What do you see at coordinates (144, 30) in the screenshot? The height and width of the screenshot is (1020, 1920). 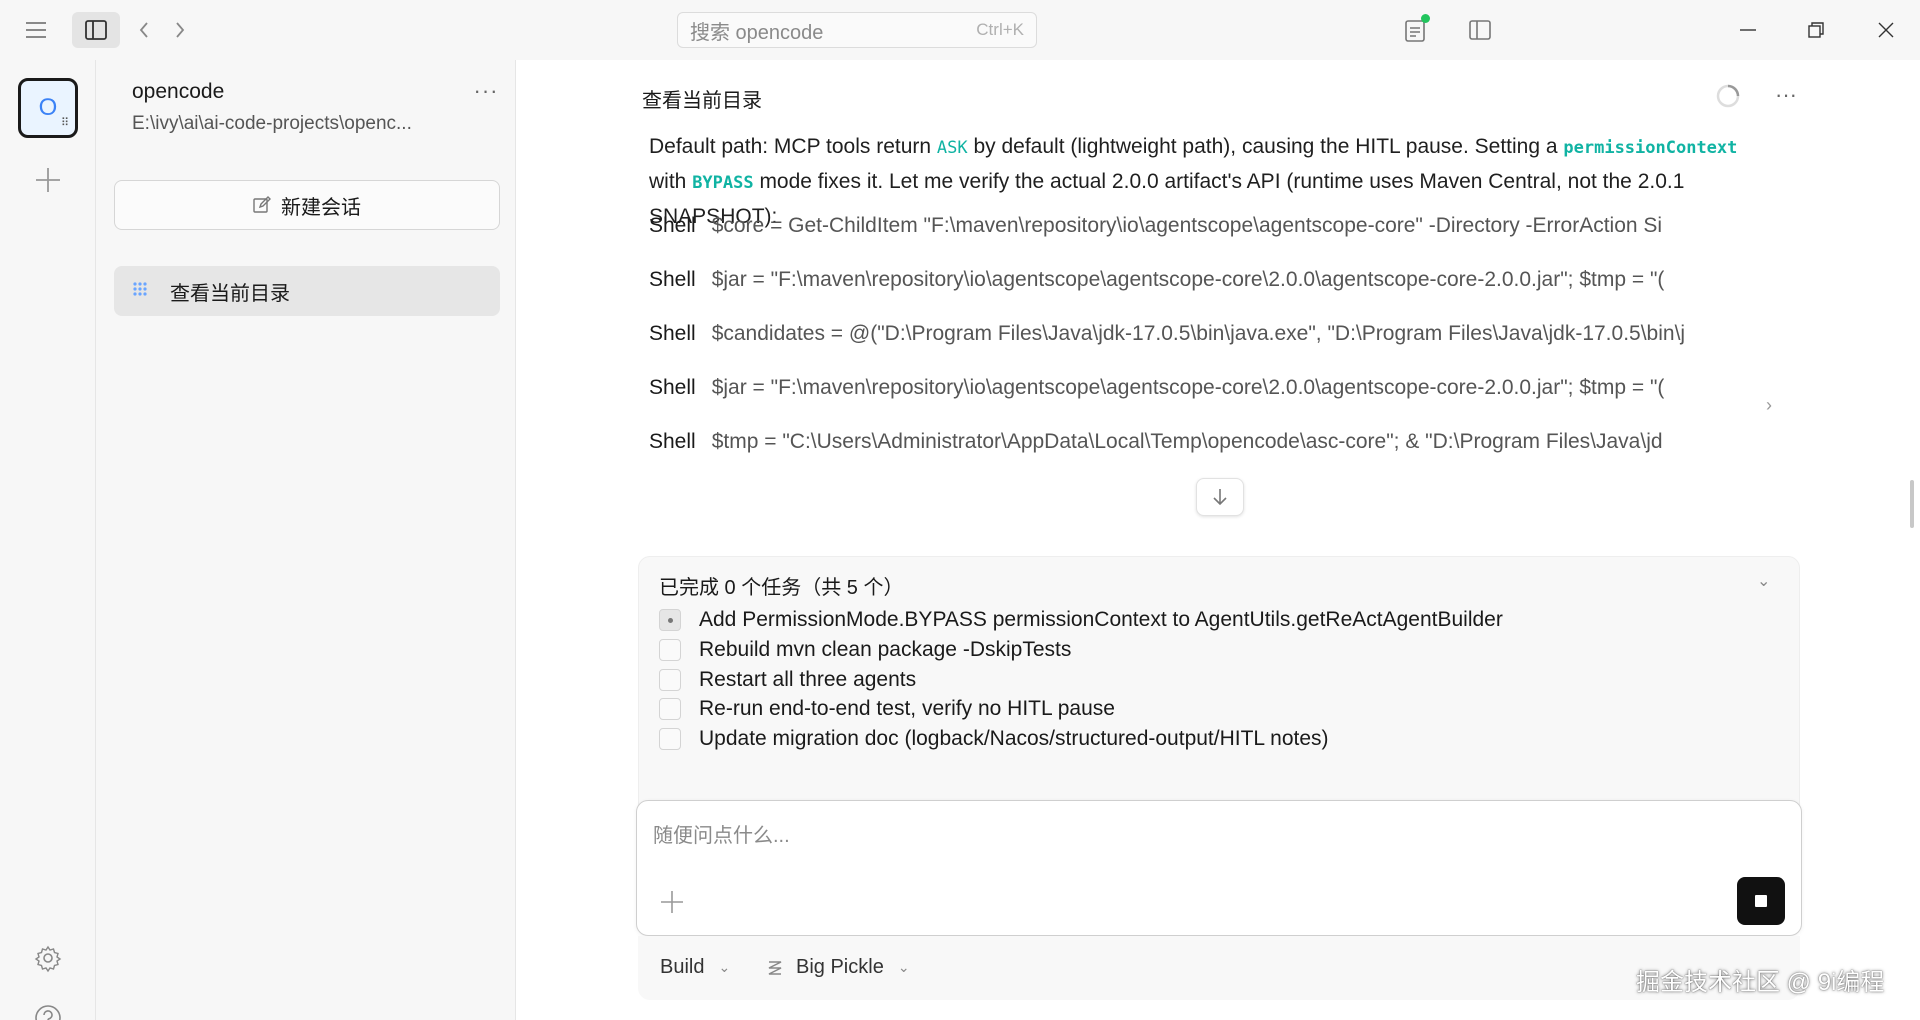 I see `back-icon` at bounding box center [144, 30].